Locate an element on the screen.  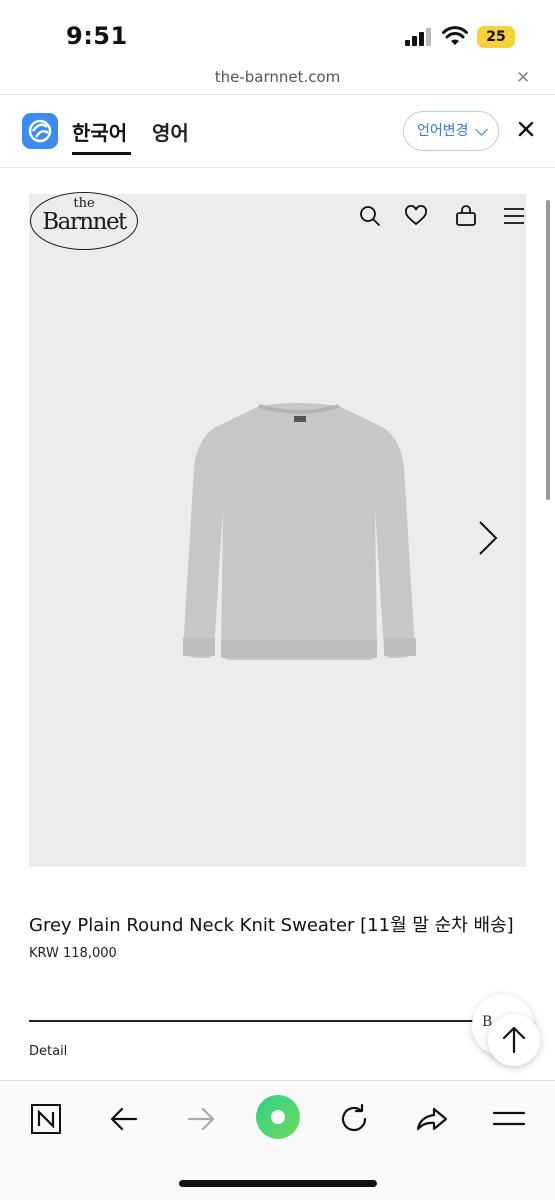
scrollbar is located at coordinates (548, 350).